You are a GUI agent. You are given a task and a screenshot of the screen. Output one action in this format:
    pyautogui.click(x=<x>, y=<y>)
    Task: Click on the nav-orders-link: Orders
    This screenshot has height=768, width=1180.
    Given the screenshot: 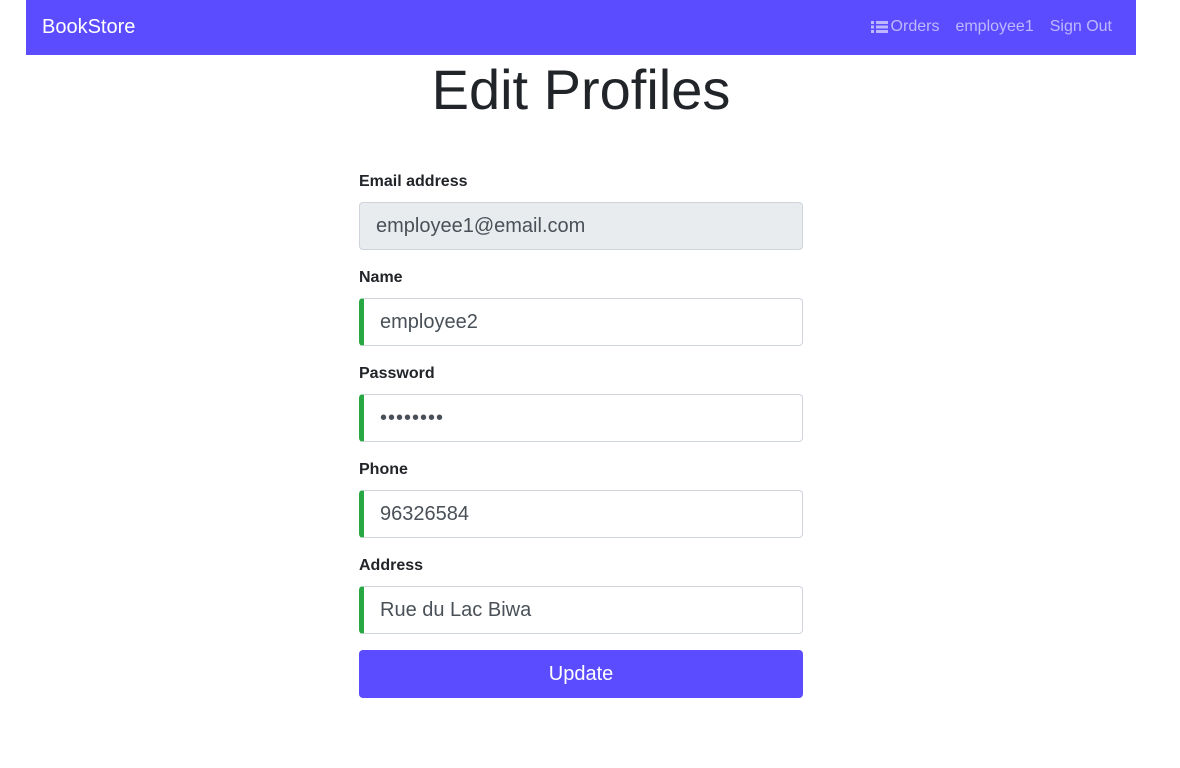 What is the action you would take?
    pyautogui.click(x=905, y=27)
    